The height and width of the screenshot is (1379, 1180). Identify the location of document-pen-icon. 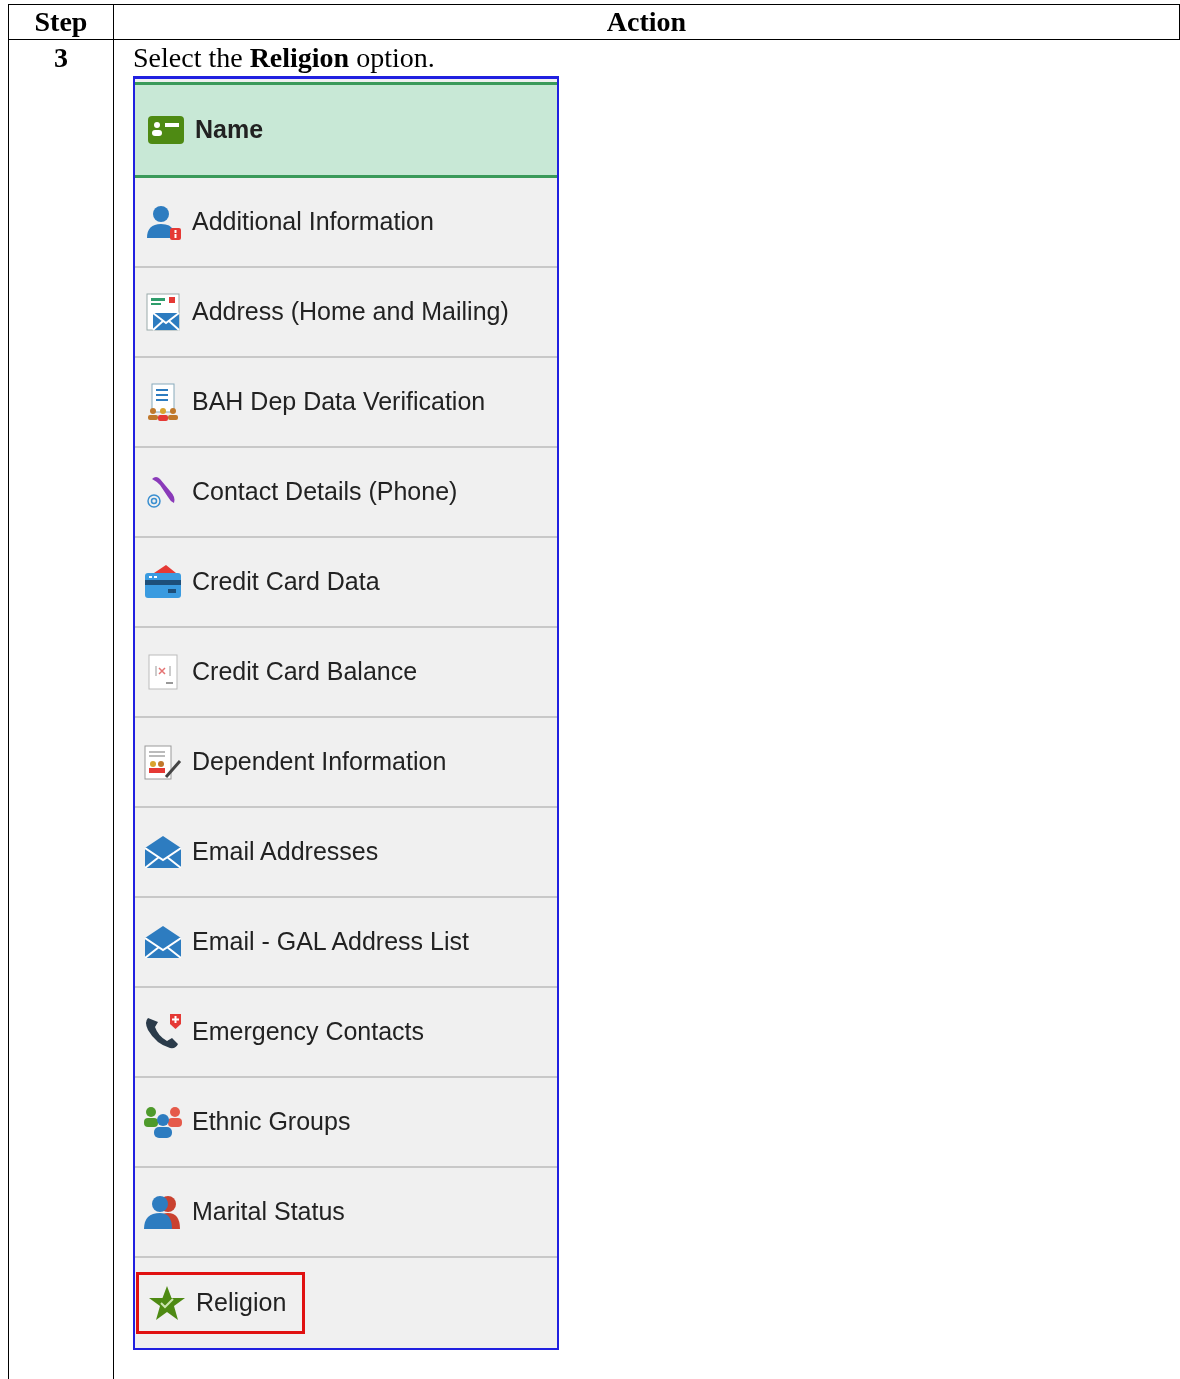
(163, 762).